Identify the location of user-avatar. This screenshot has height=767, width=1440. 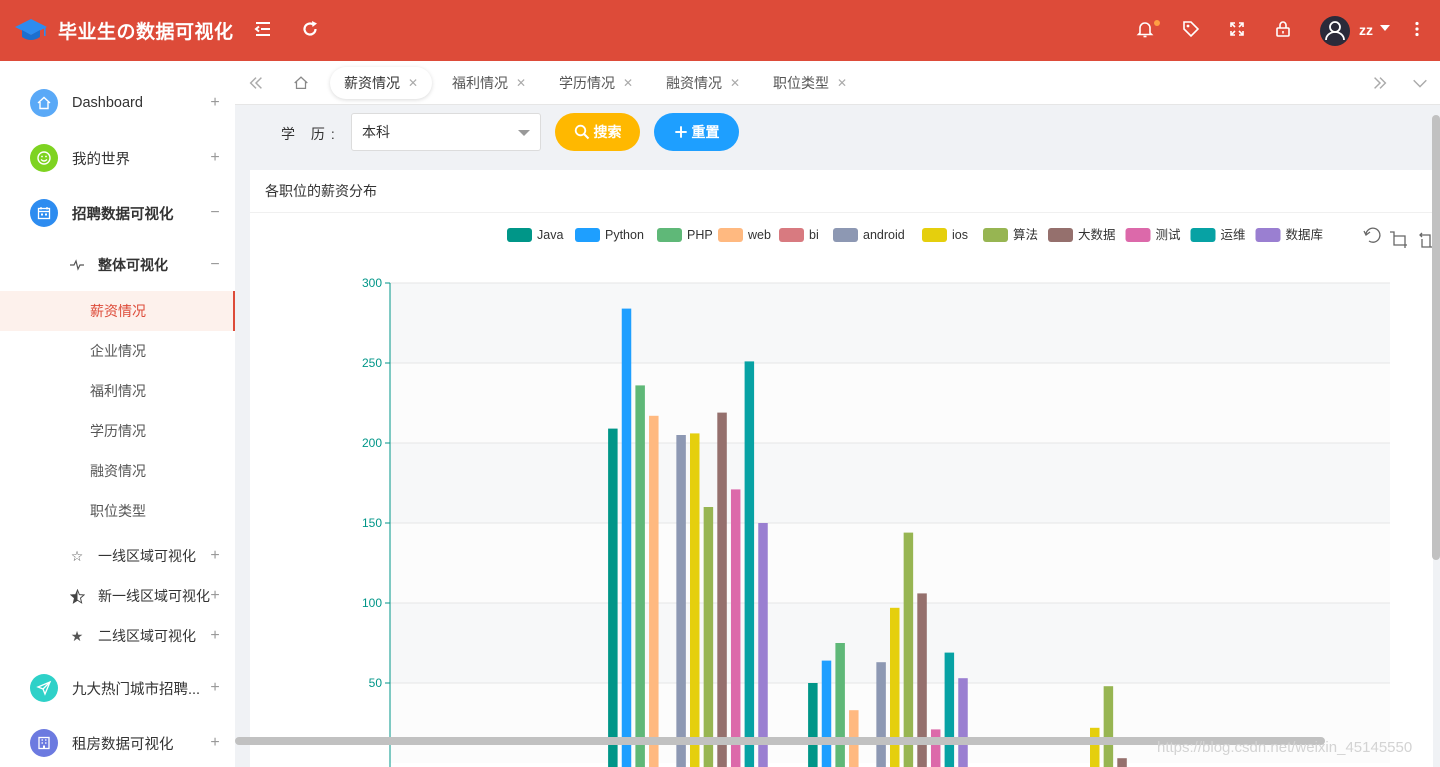
(1335, 31).